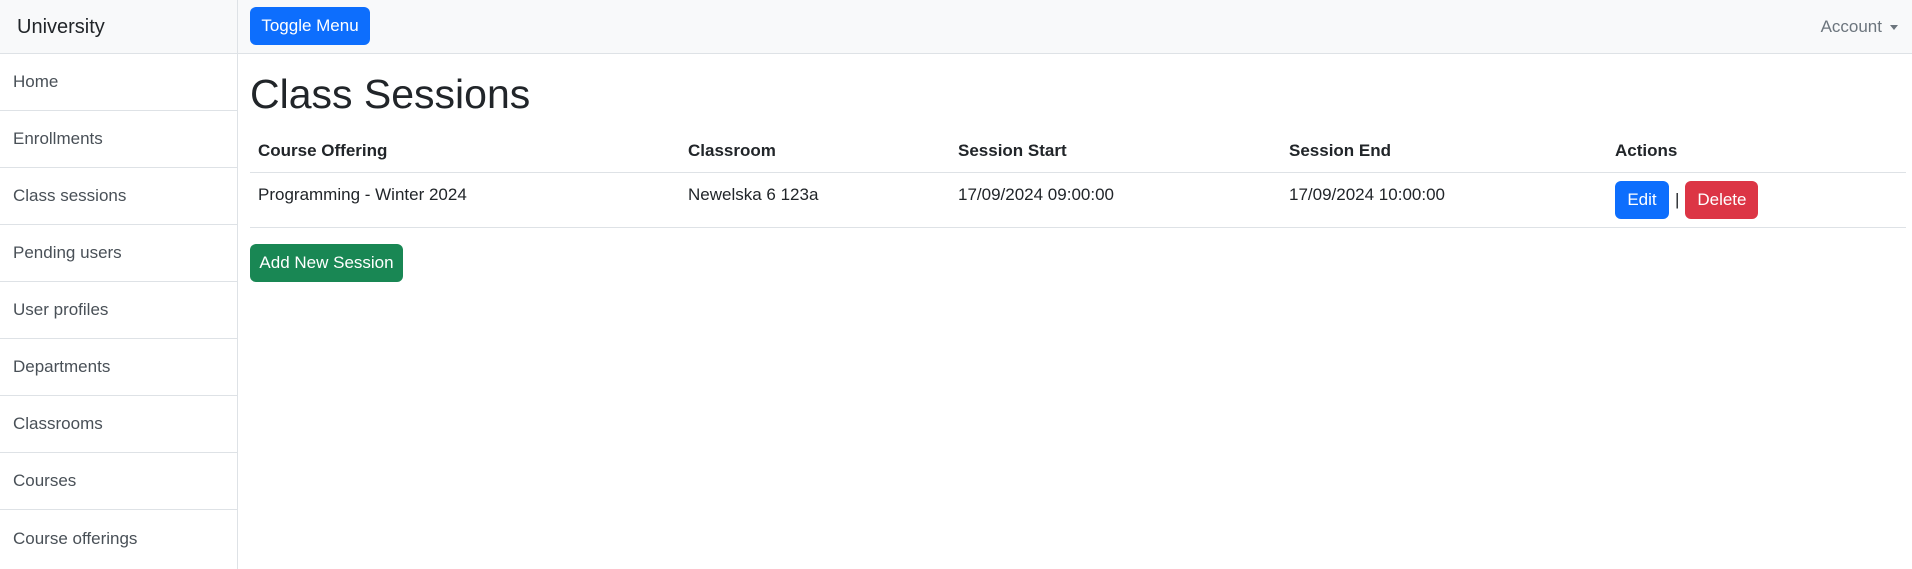 Image resolution: width=1912 pixels, height=569 pixels. Describe the element at coordinates (118, 538) in the screenshot. I see `sidebar-item-course-offerings: Course offerings` at that location.